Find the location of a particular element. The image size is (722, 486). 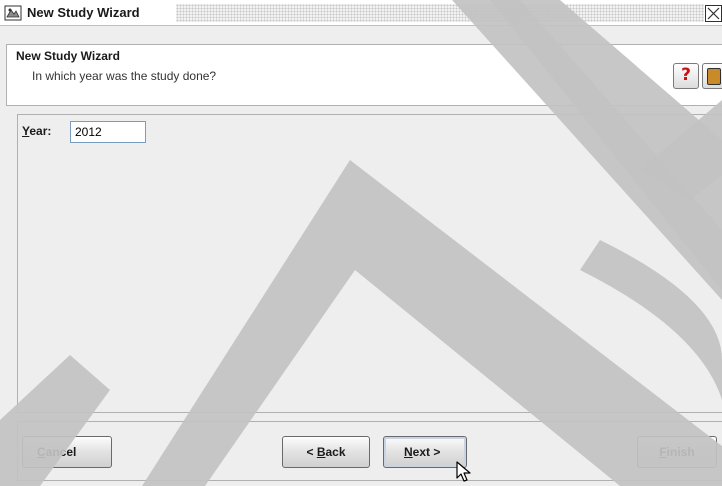

year-label-text: ear: is located at coordinates (40, 131).